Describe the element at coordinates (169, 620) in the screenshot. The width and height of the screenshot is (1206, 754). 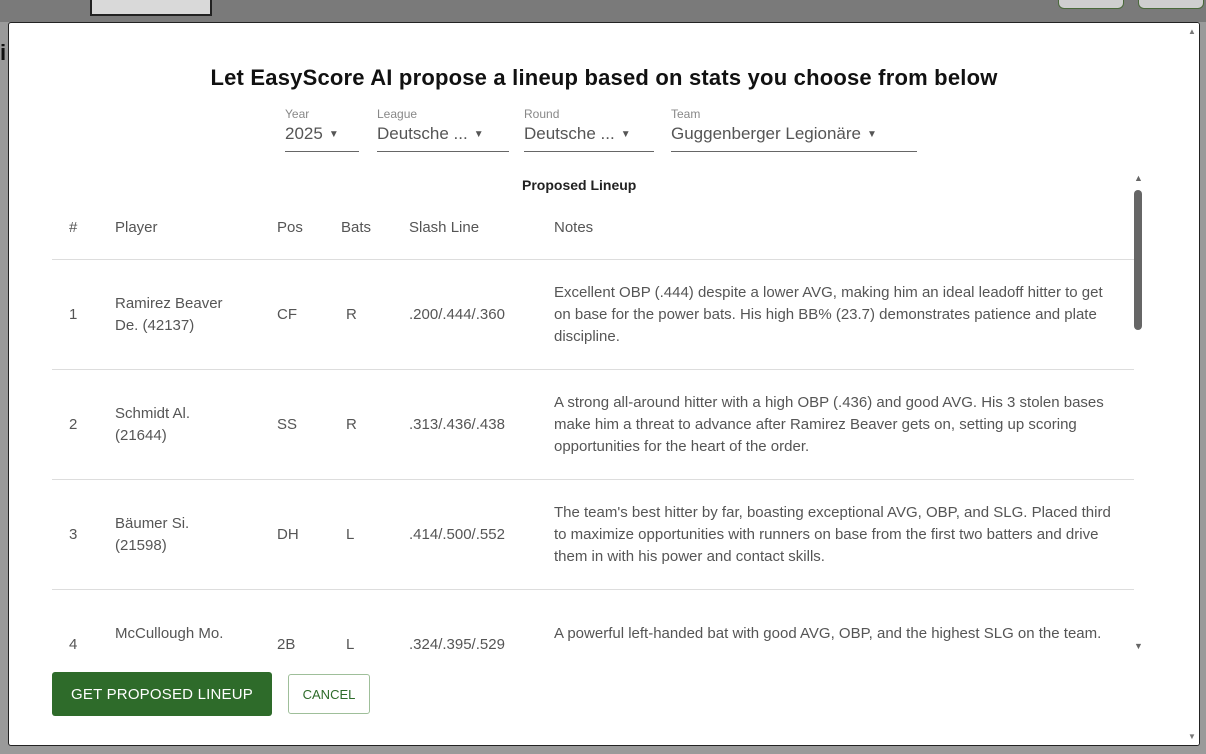
I see `player-cell: McCullough Mo. (44863)` at that location.